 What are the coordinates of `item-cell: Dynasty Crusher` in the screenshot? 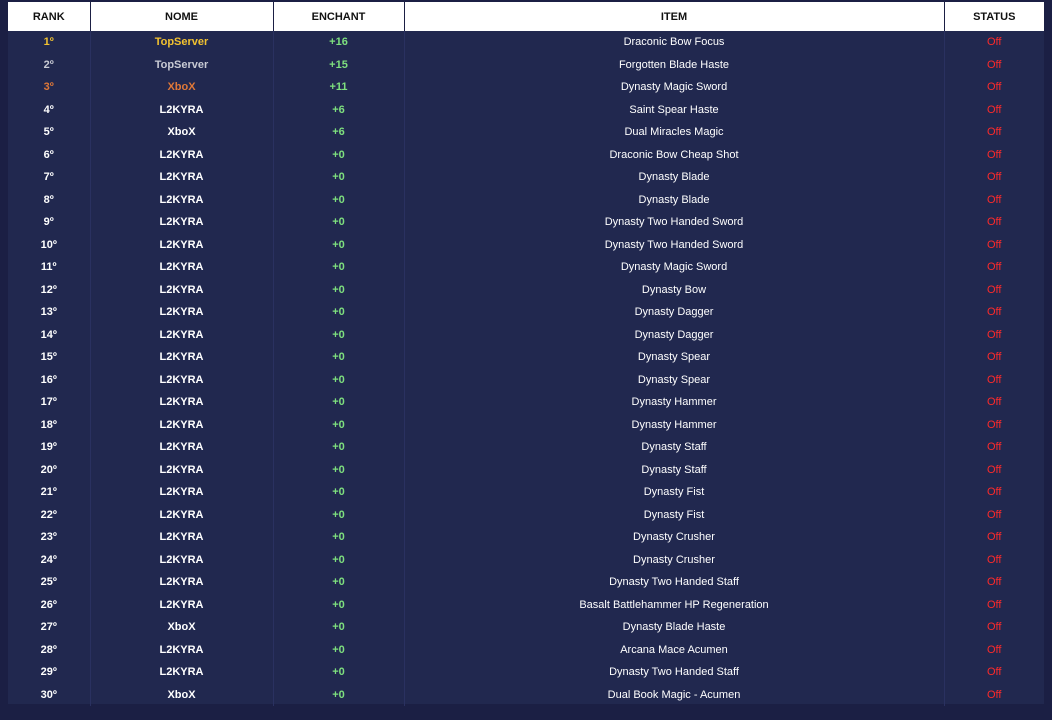 It's located at (673, 537).